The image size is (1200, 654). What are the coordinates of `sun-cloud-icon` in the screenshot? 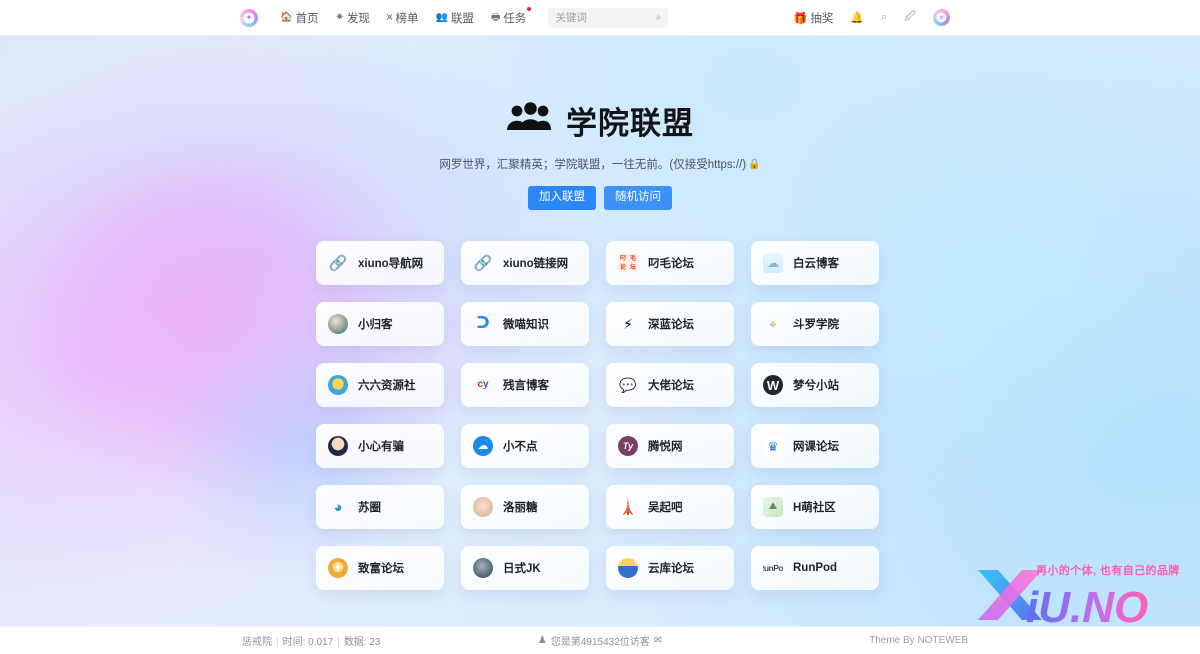 It's located at (628, 568).